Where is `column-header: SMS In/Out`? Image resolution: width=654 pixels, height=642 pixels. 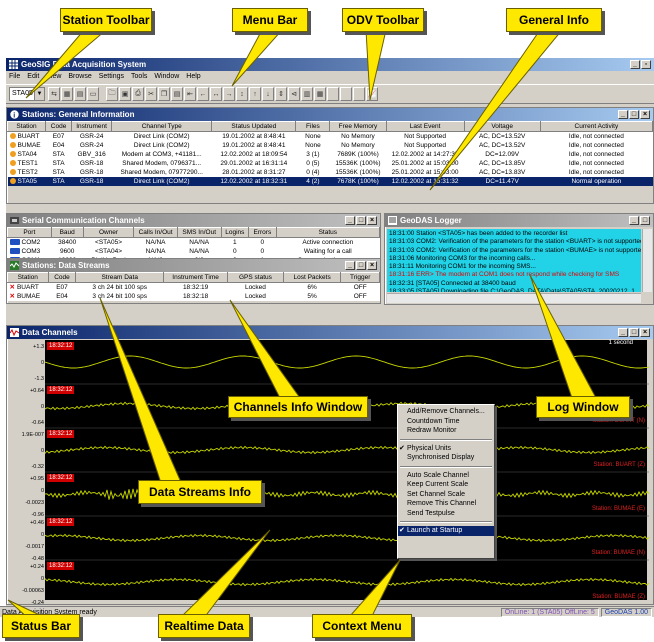 column-header: SMS In/Out is located at coordinates (199, 232).